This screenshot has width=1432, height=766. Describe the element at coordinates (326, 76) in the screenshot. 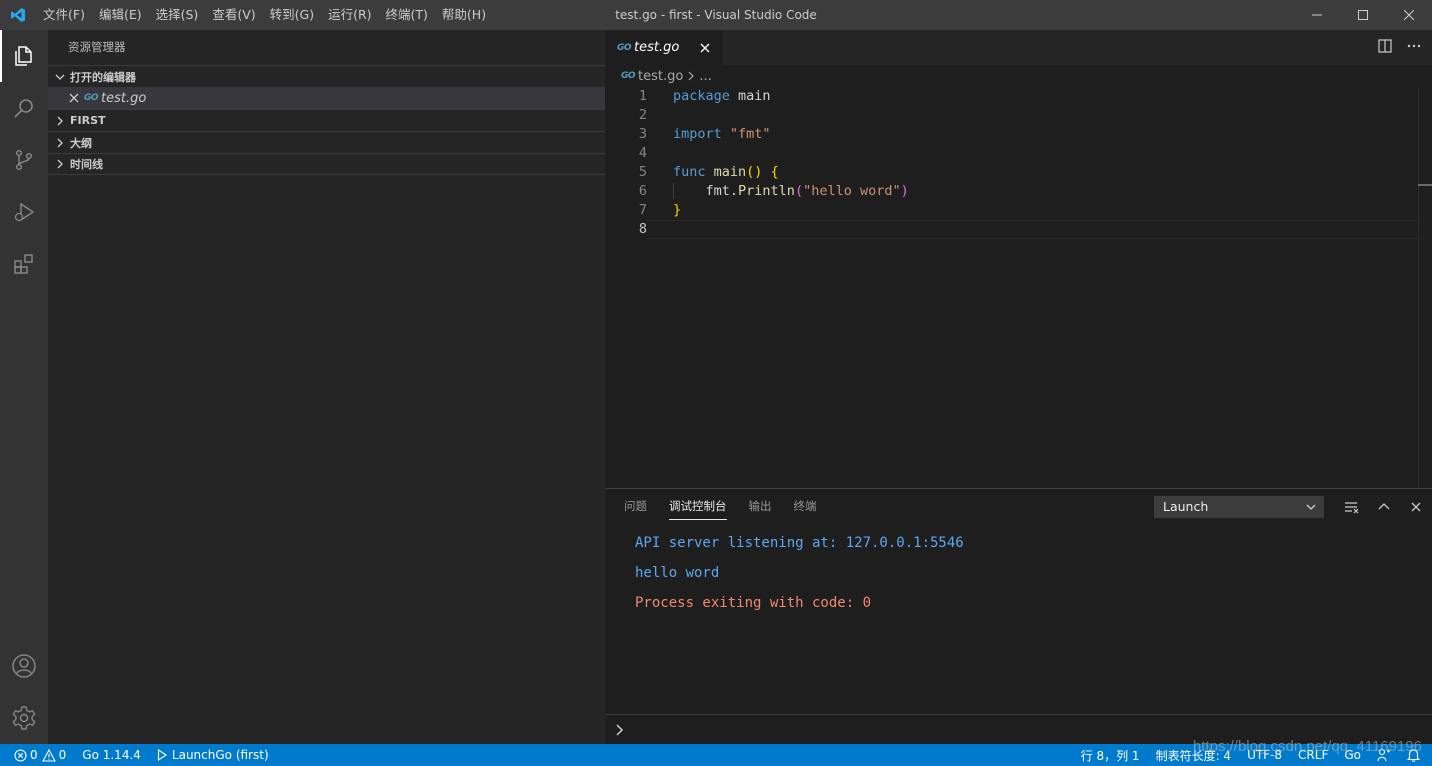

I see `section-open-editors: 打开的编辑器` at that location.